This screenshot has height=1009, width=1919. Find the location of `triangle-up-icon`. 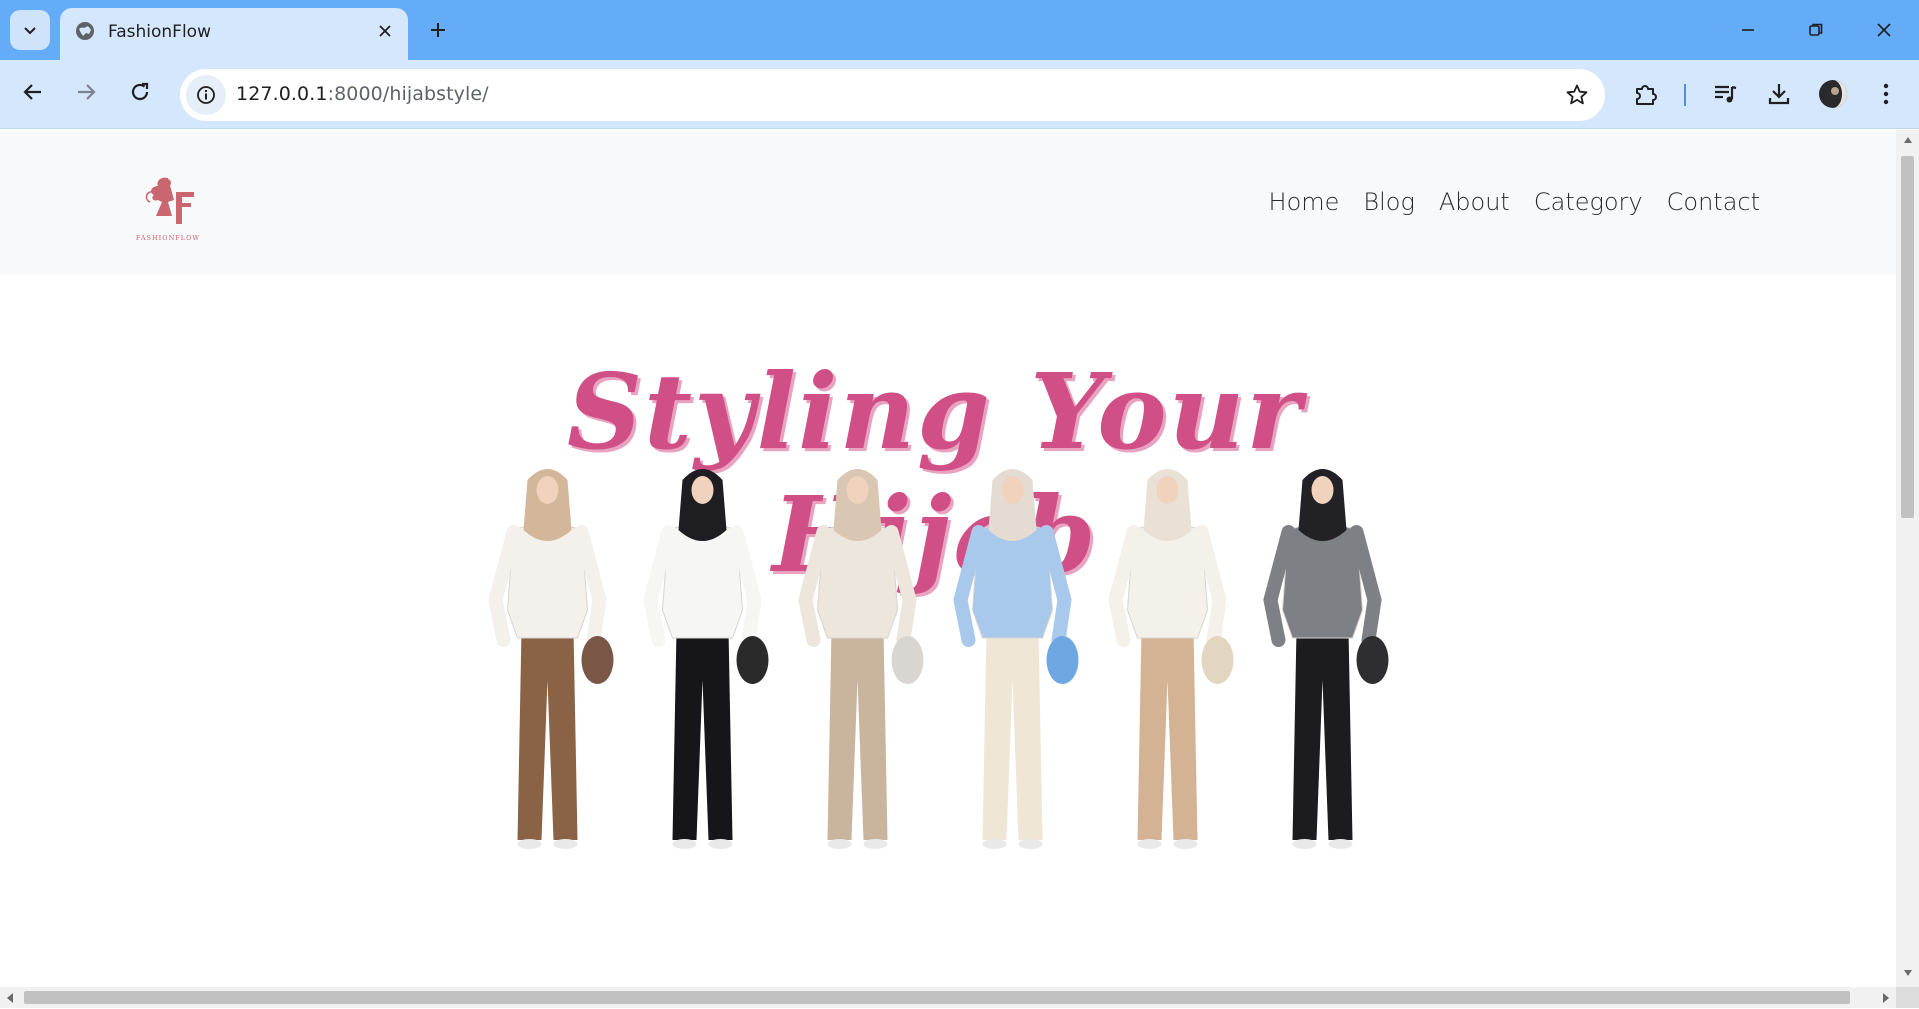

triangle-up-icon is located at coordinates (1907, 140).